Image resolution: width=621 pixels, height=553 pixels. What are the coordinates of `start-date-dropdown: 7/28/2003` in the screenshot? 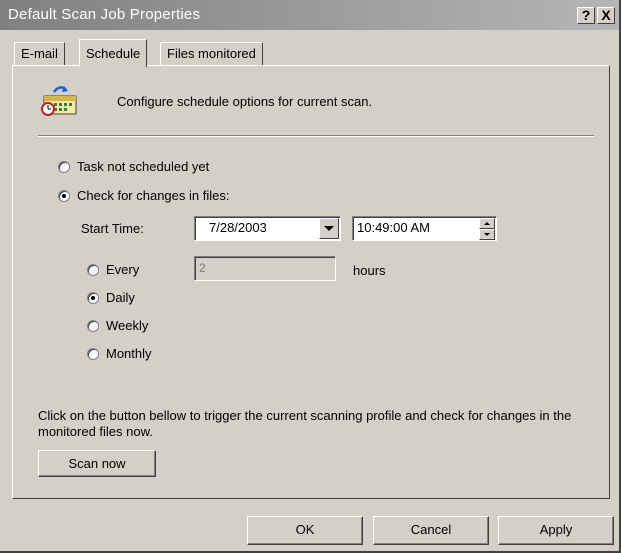 It's located at (267, 228).